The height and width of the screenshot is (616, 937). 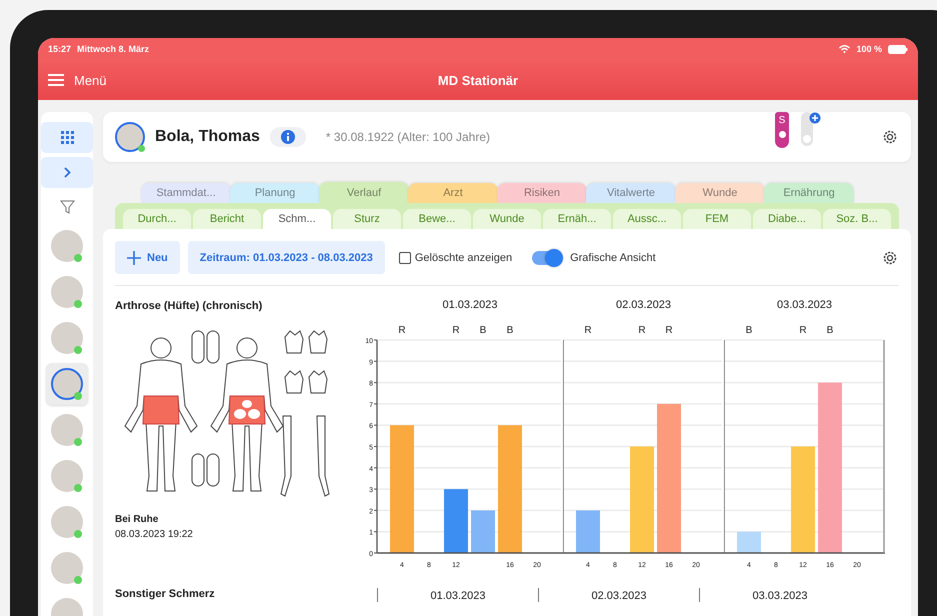 I want to click on chart-title: 02.03.2023, so click(x=644, y=305).